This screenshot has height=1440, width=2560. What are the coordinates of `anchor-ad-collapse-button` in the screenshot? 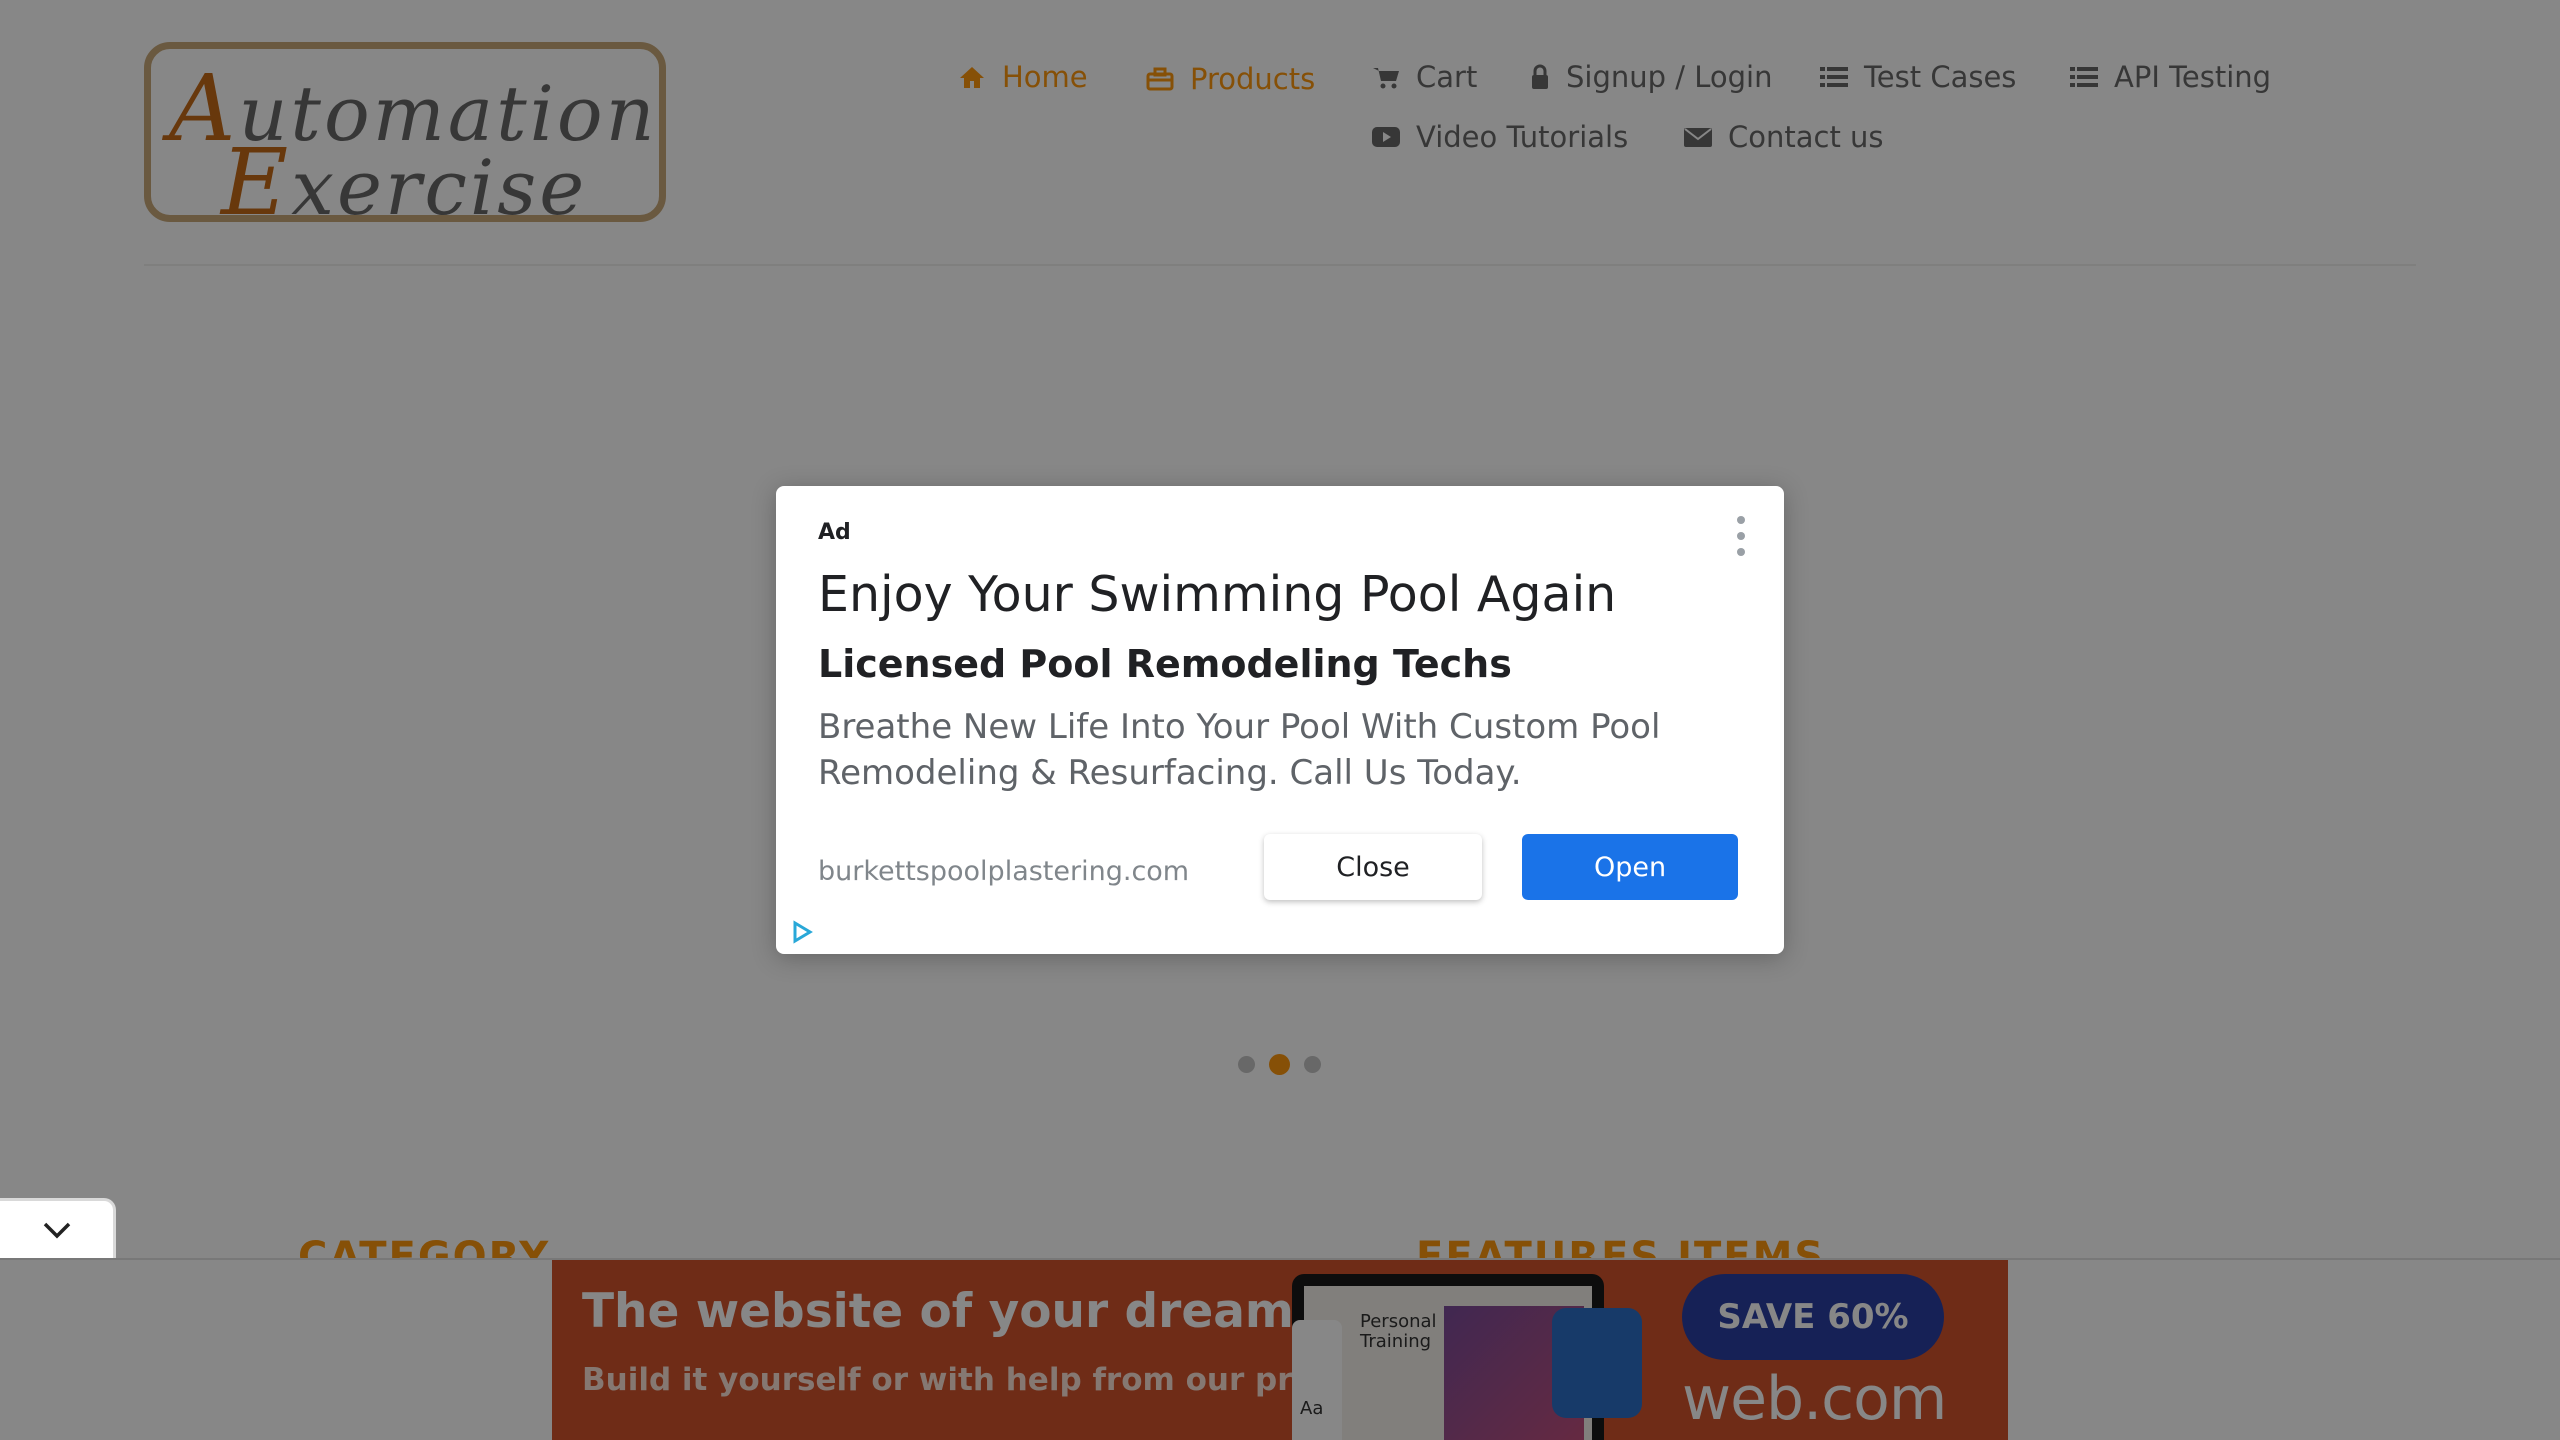 It's located at (58, 1228).